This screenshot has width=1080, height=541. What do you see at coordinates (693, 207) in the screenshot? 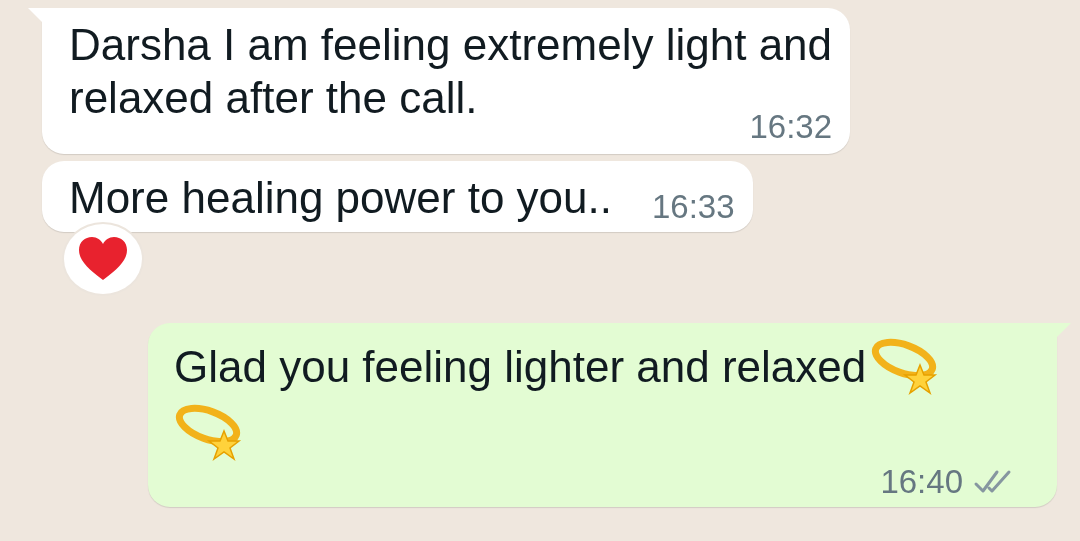
I see `message-time: 16:33` at bounding box center [693, 207].